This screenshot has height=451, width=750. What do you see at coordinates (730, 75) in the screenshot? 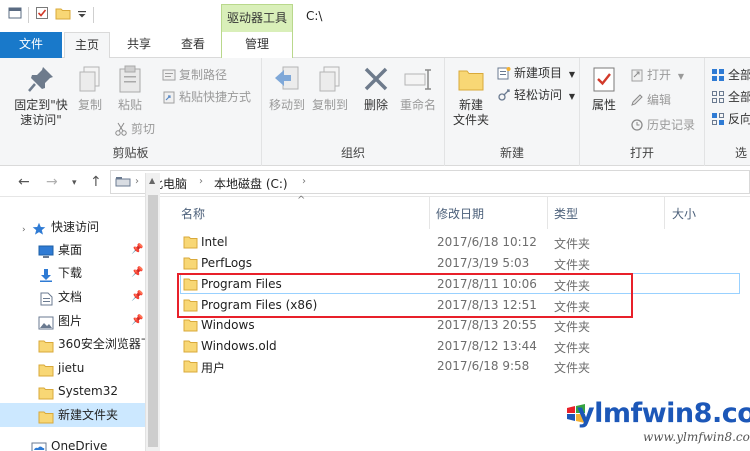
I see `select-all-button: 全部` at bounding box center [730, 75].